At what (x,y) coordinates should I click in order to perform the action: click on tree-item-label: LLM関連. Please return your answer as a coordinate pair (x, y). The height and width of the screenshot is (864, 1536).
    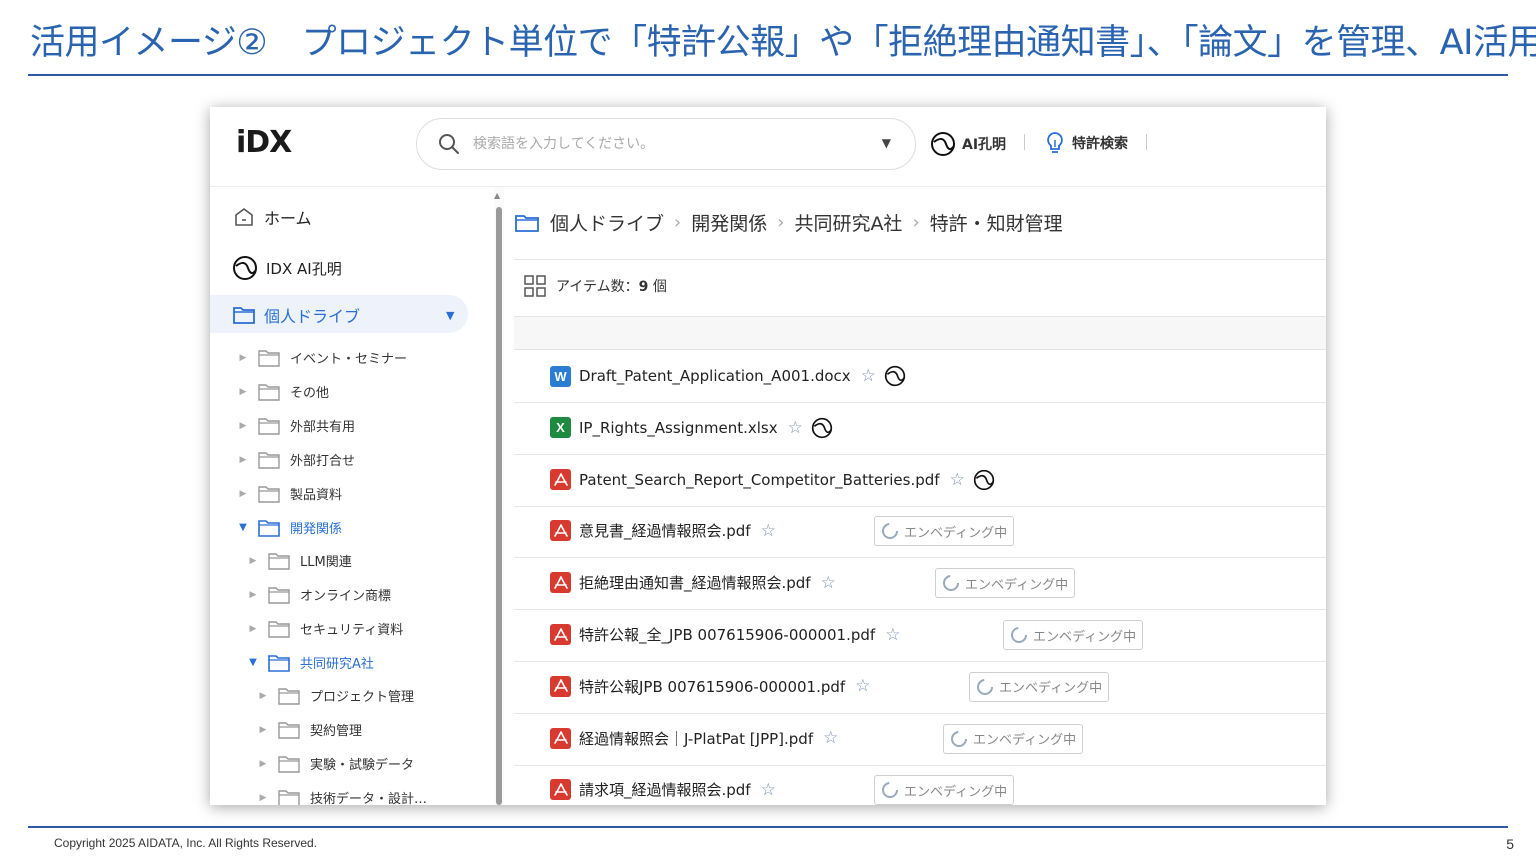
    Looking at the image, I should click on (326, 562).